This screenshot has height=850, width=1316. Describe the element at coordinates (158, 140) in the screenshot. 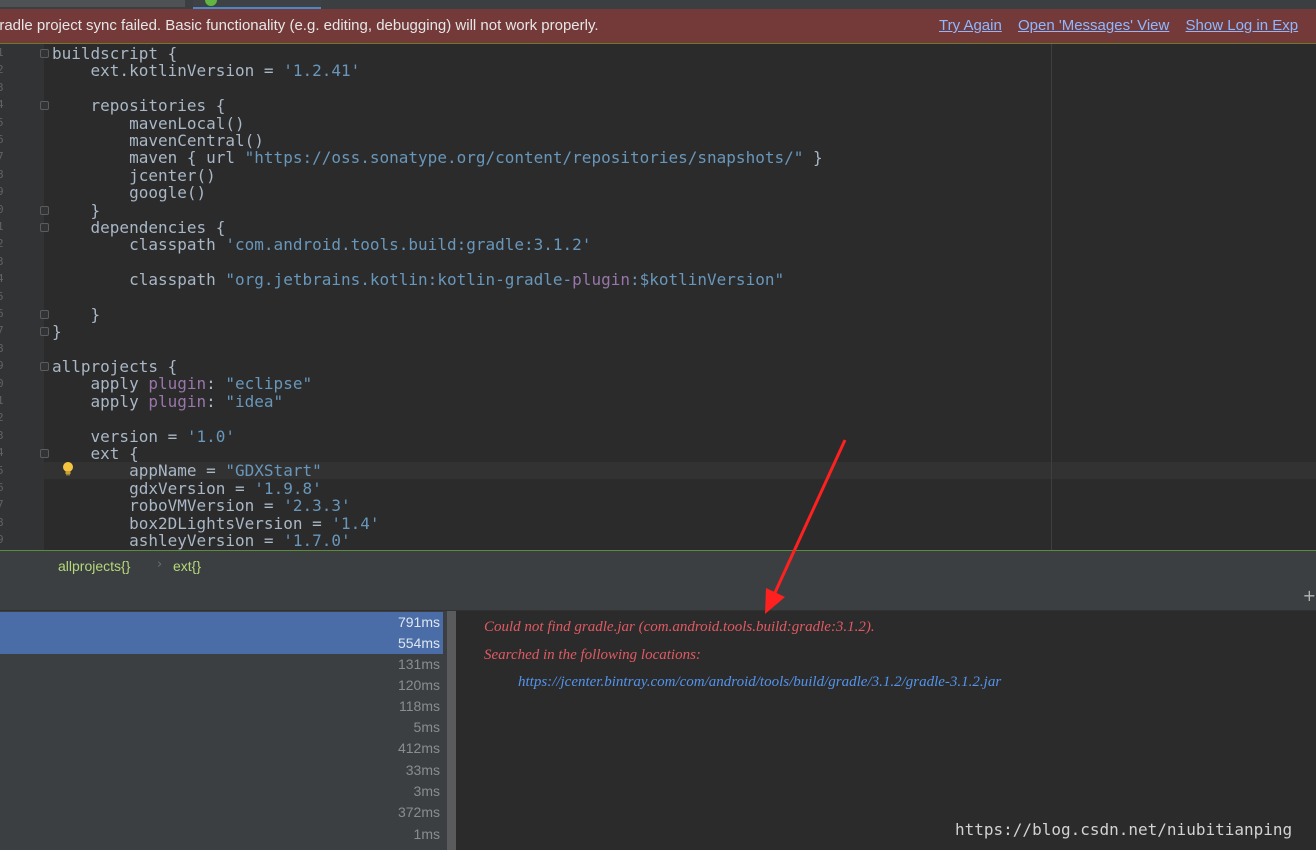

I see `code-line: mavenCentral()` at that location.